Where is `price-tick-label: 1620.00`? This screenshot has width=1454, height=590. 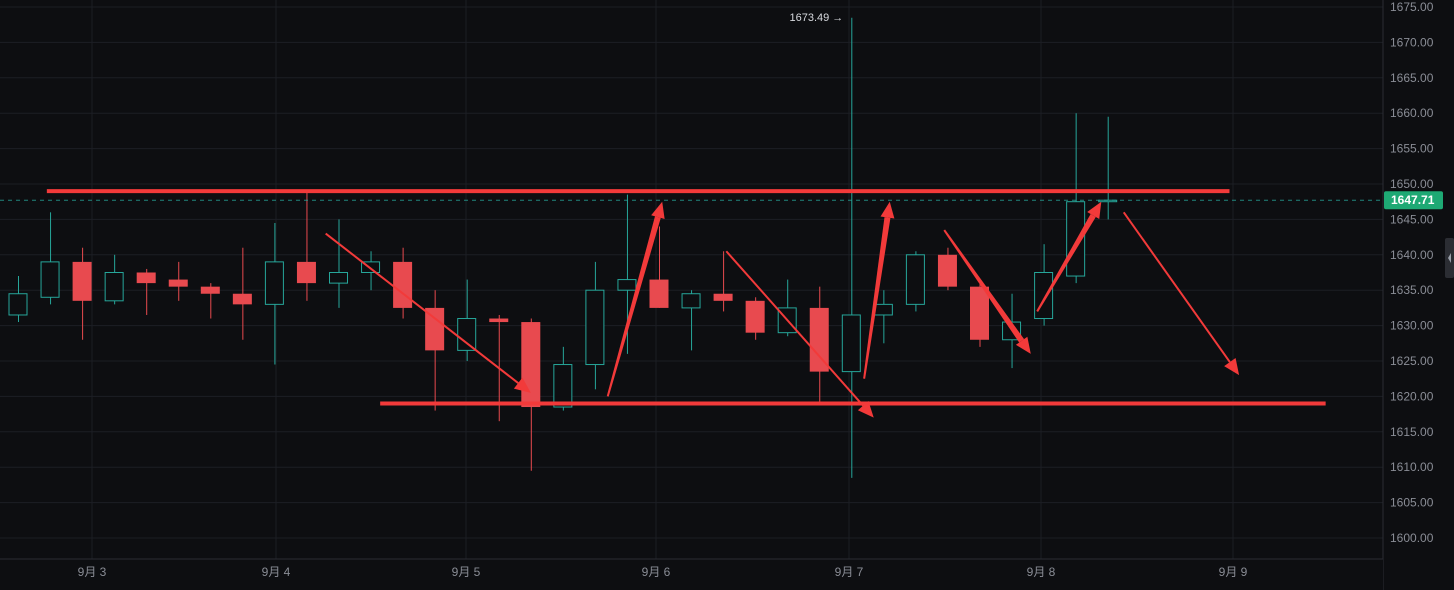
price-tick-label: 1620.00 is located at coordinates (1412, 396).